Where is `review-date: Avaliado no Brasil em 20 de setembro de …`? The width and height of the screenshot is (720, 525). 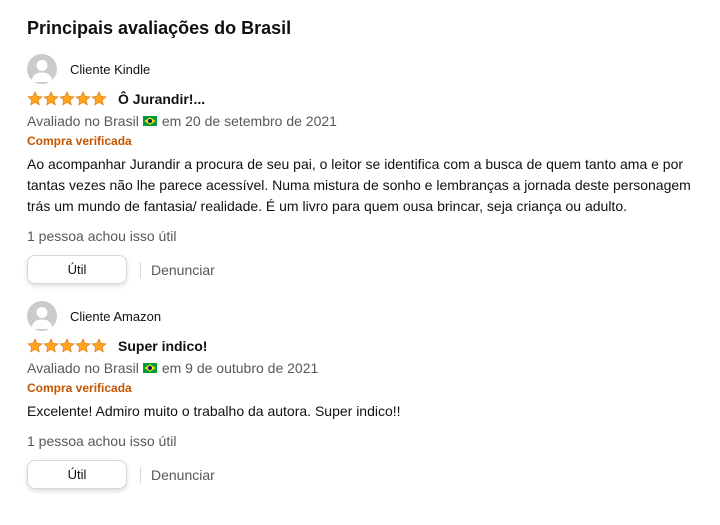
review-date: Avaliado no Brasil em 20 de setembro de … is located at coordinates (360, 121).